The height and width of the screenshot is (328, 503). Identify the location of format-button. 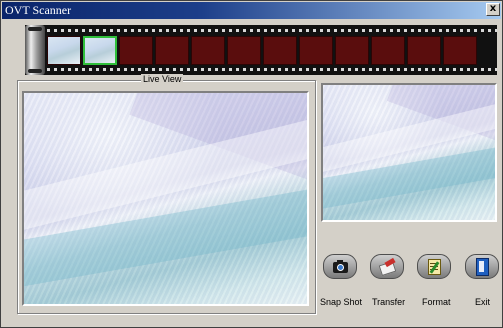
(434, 266).